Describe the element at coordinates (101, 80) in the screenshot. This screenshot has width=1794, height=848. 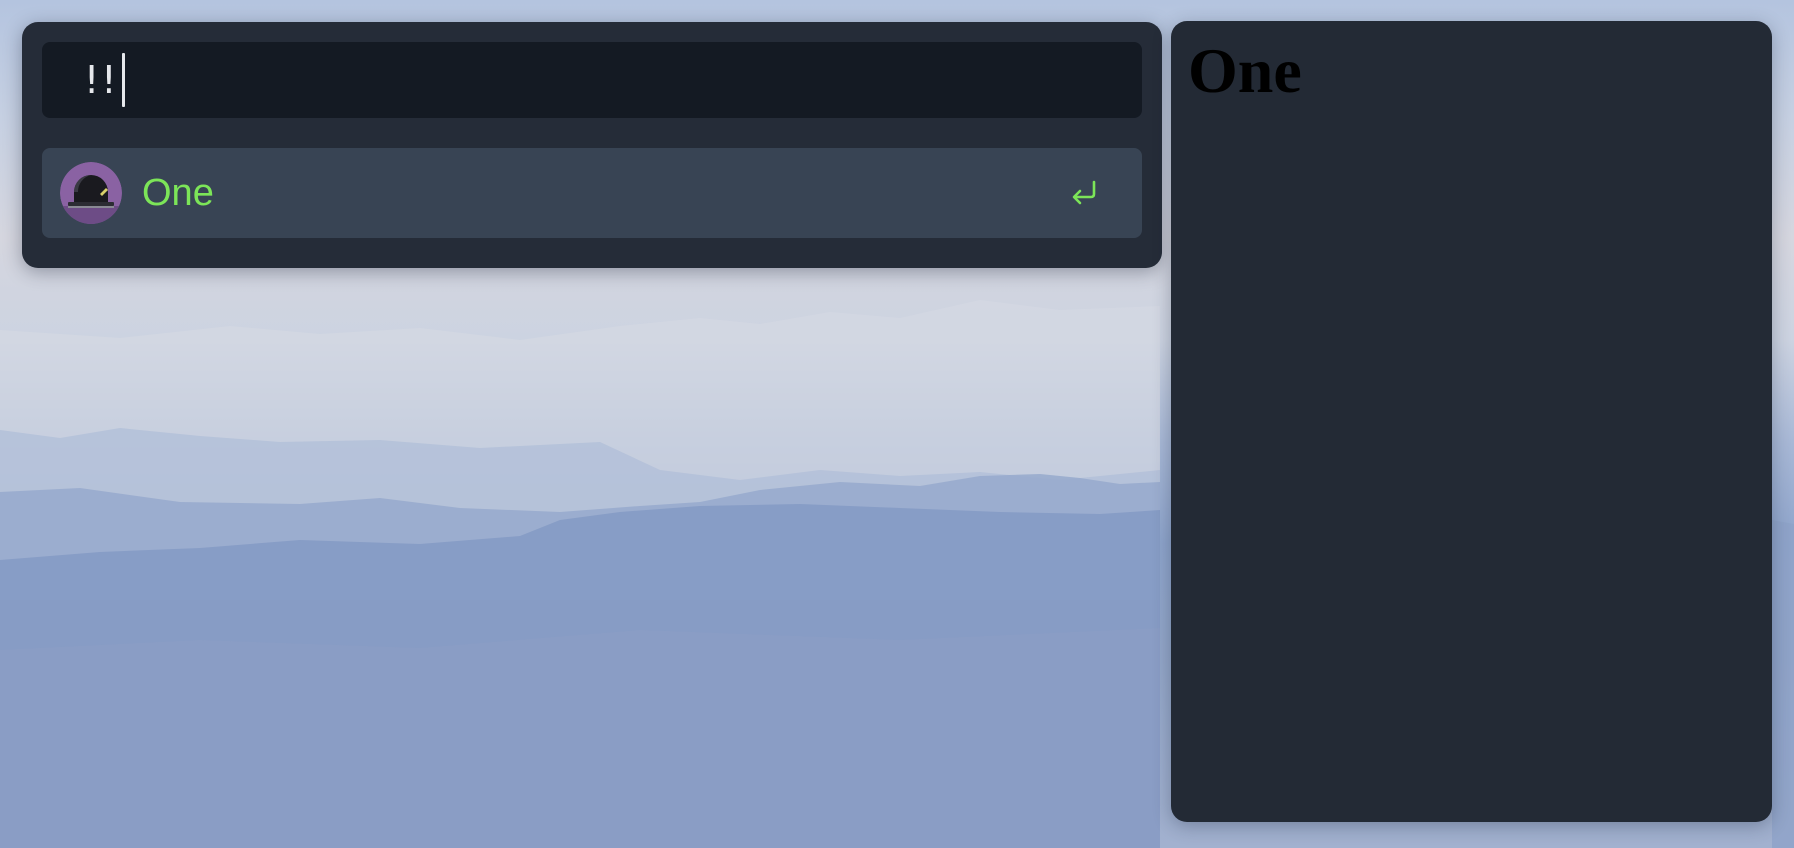
I see `search-input: !!` at that location.